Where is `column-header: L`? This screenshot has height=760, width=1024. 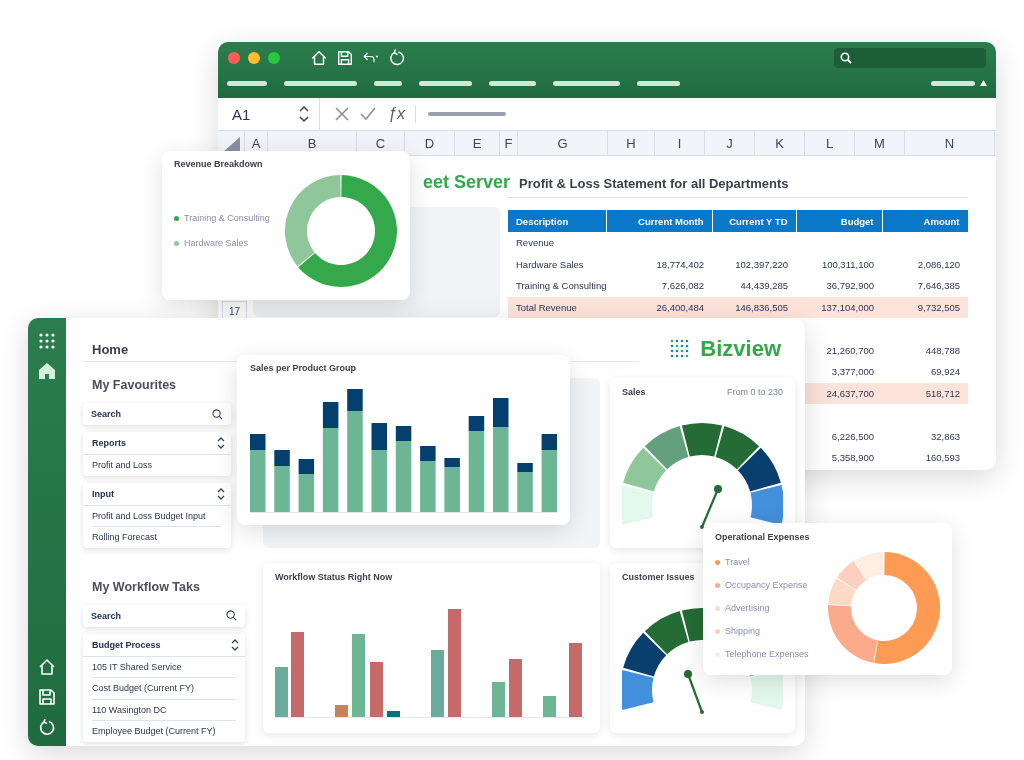 column-header: L is located at coordinates (830, 143).